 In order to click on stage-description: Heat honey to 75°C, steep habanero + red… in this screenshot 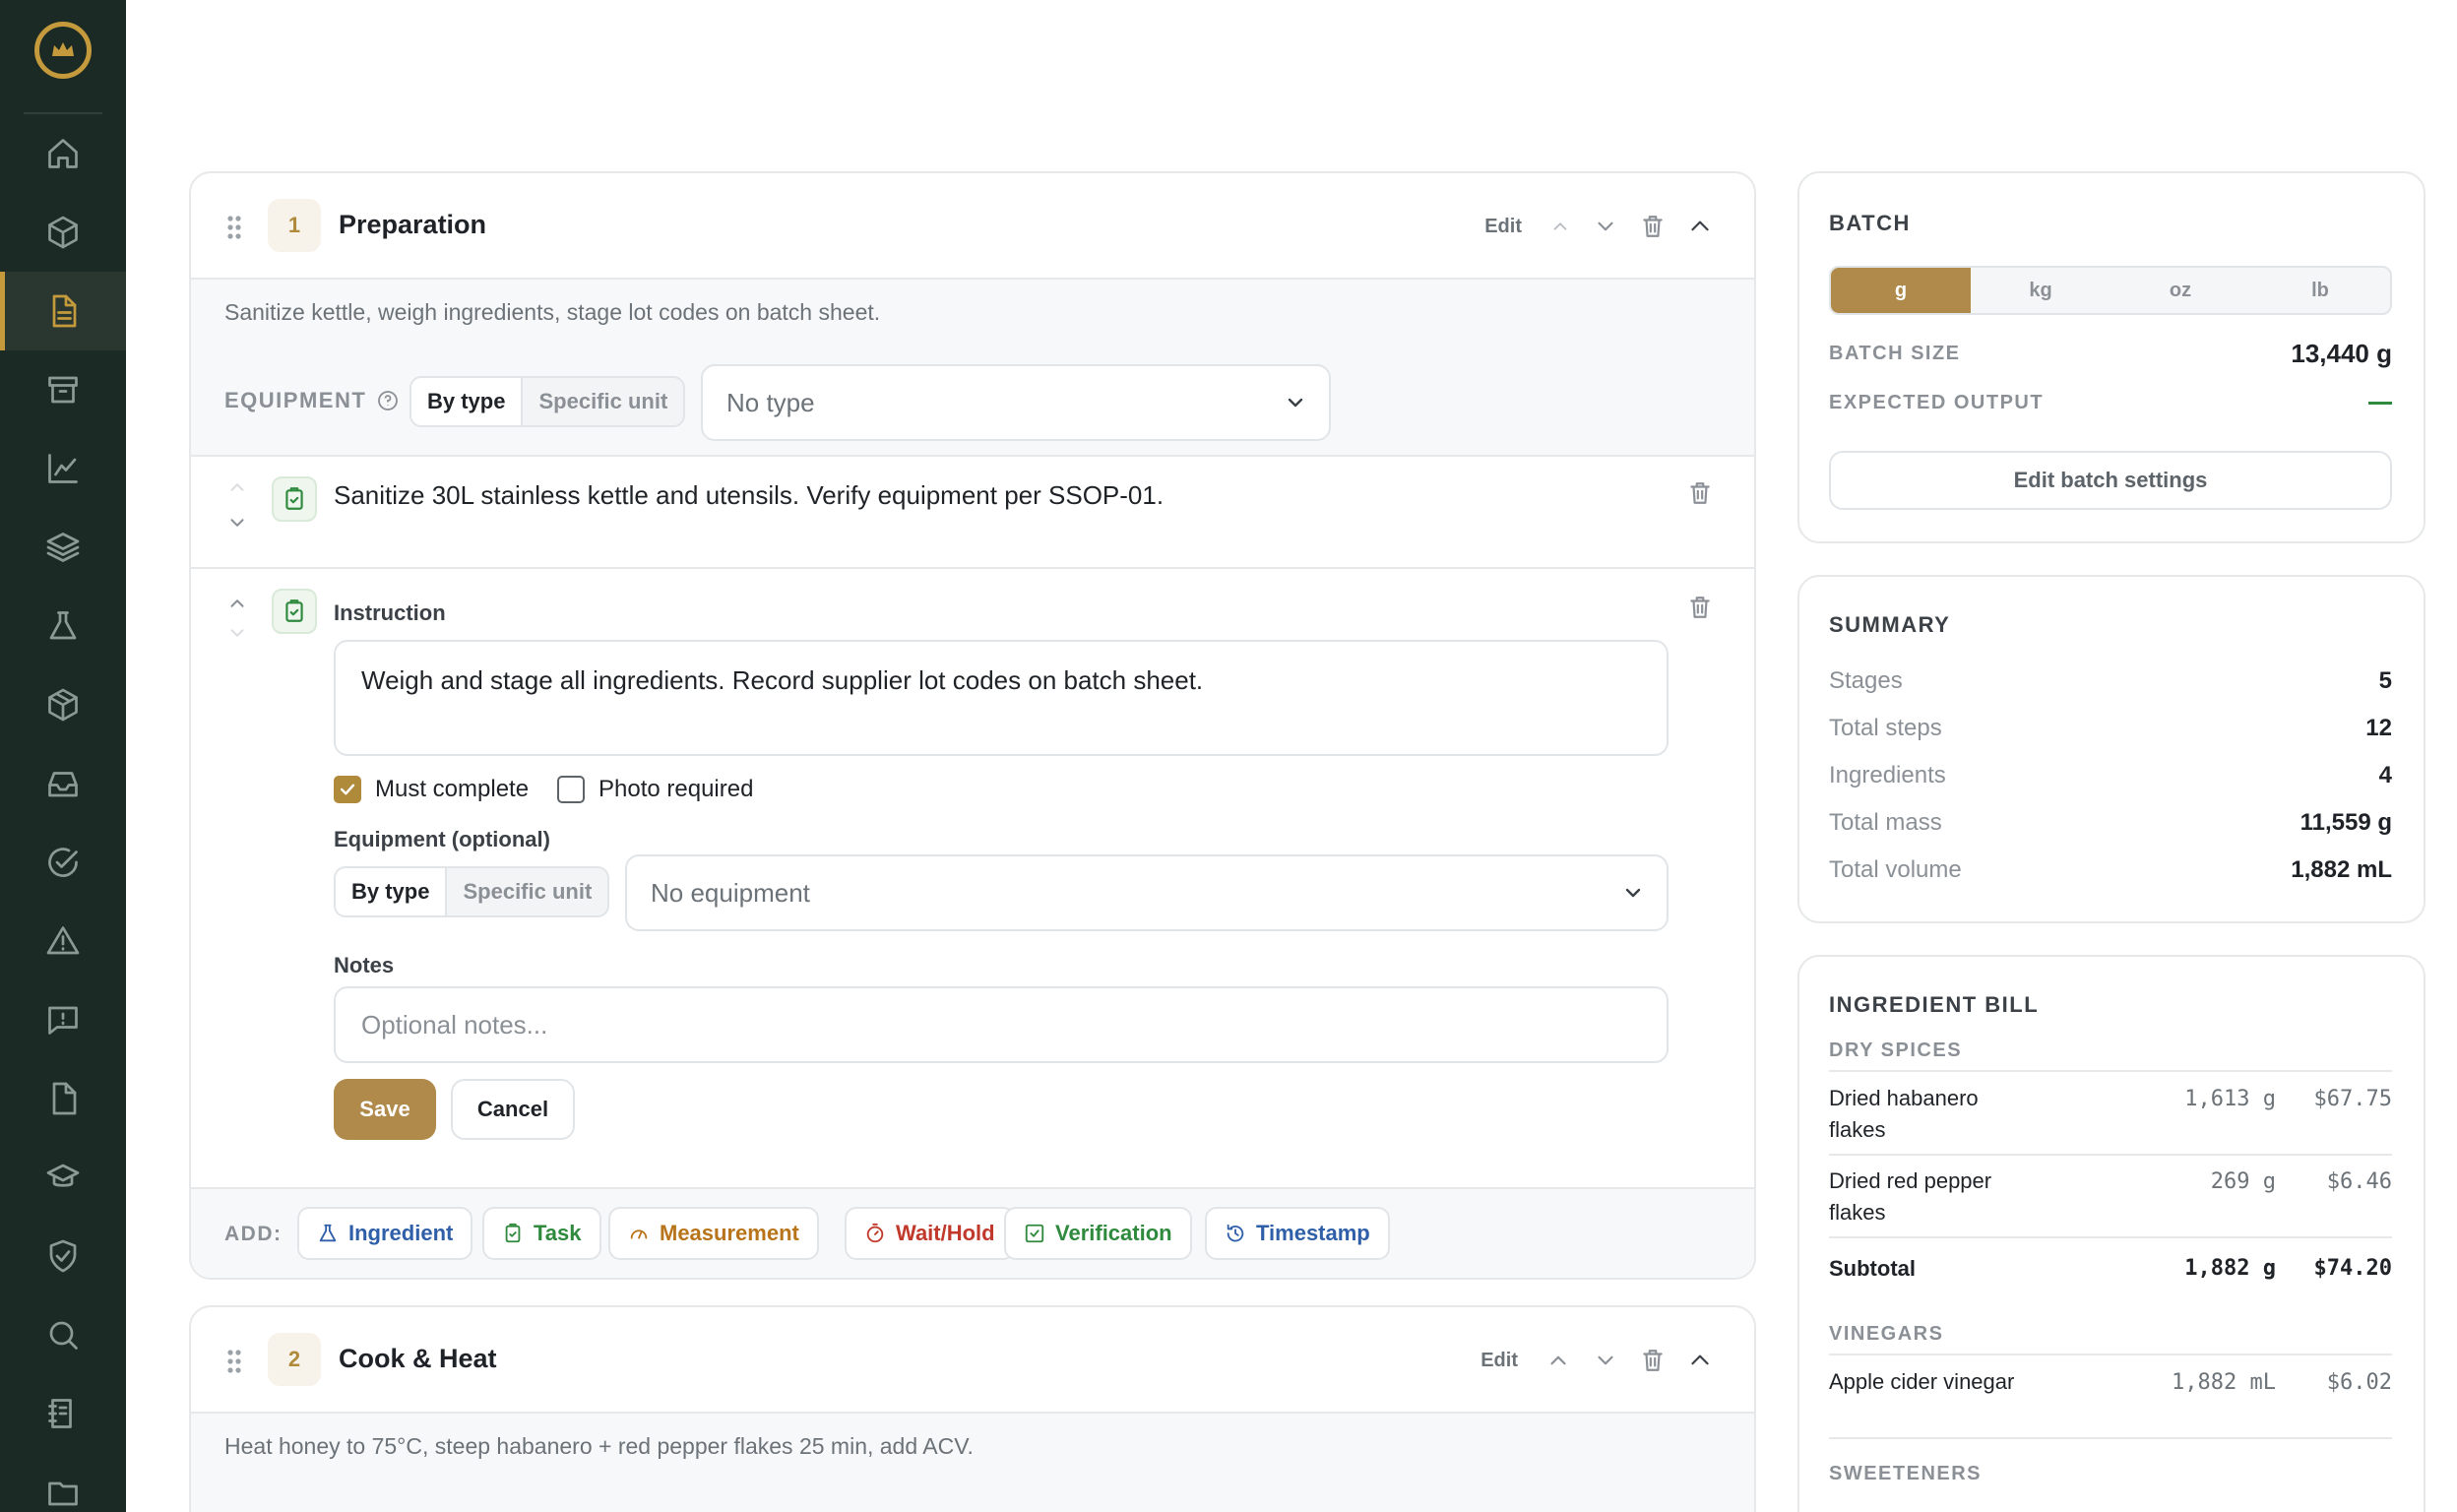, I will do `click(599, 1446)`.